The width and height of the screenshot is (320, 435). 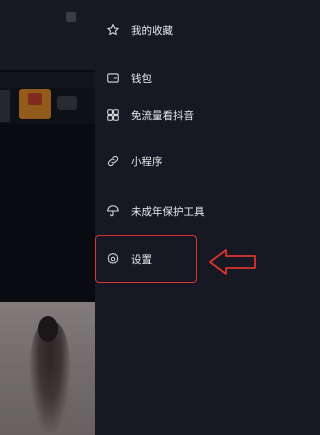 I want to click on menu-item-wallet: 钱包, so click(x=190, y=78).